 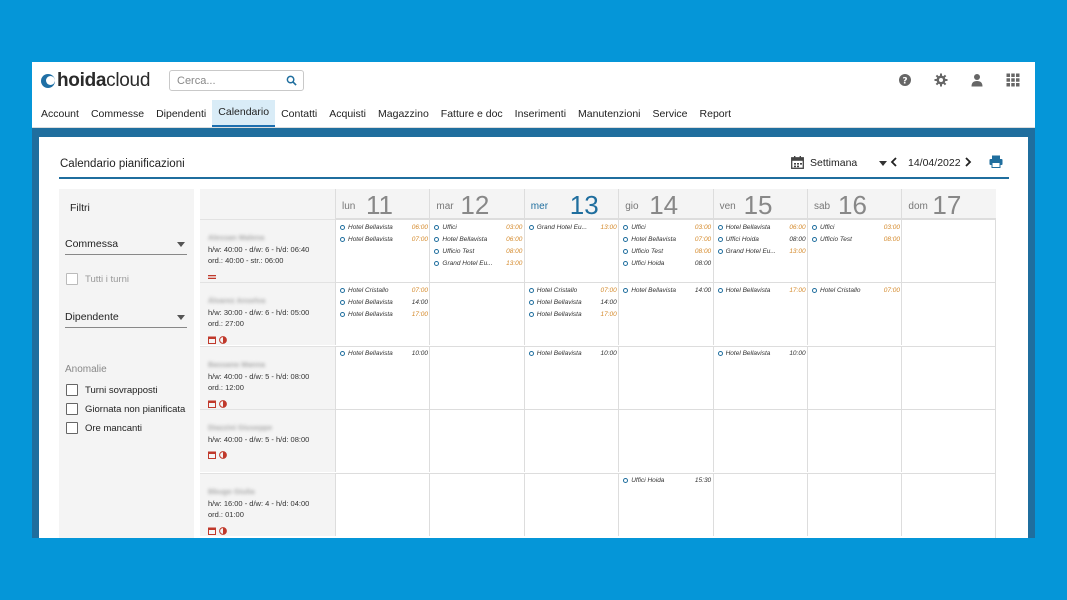 What do you see at coordinates (571, 204) in the screenshot?
I see `day-header-mer: mer 13` at bounding box center [571, 204].